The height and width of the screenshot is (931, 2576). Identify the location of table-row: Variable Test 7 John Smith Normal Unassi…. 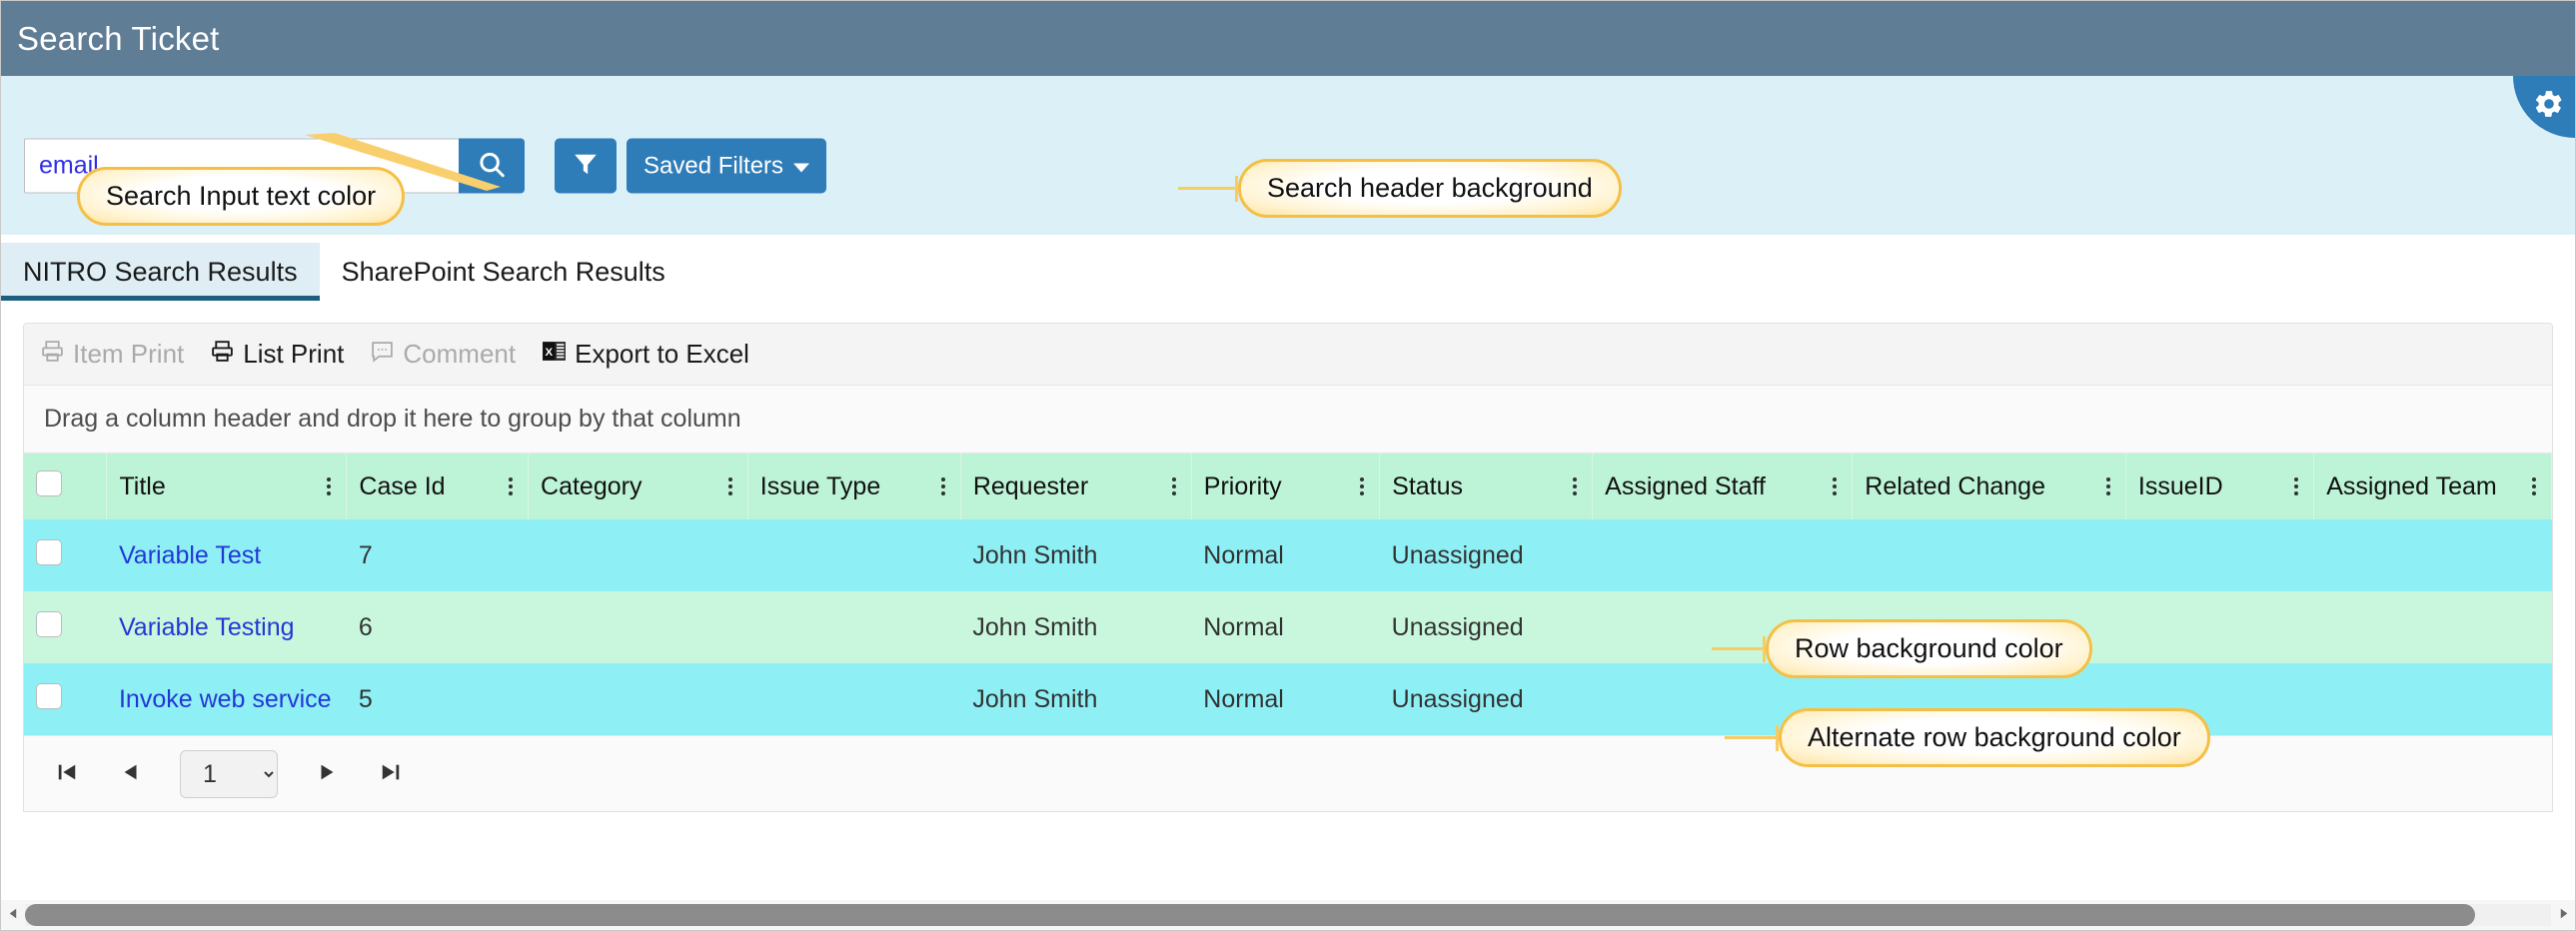
(1288, 555).